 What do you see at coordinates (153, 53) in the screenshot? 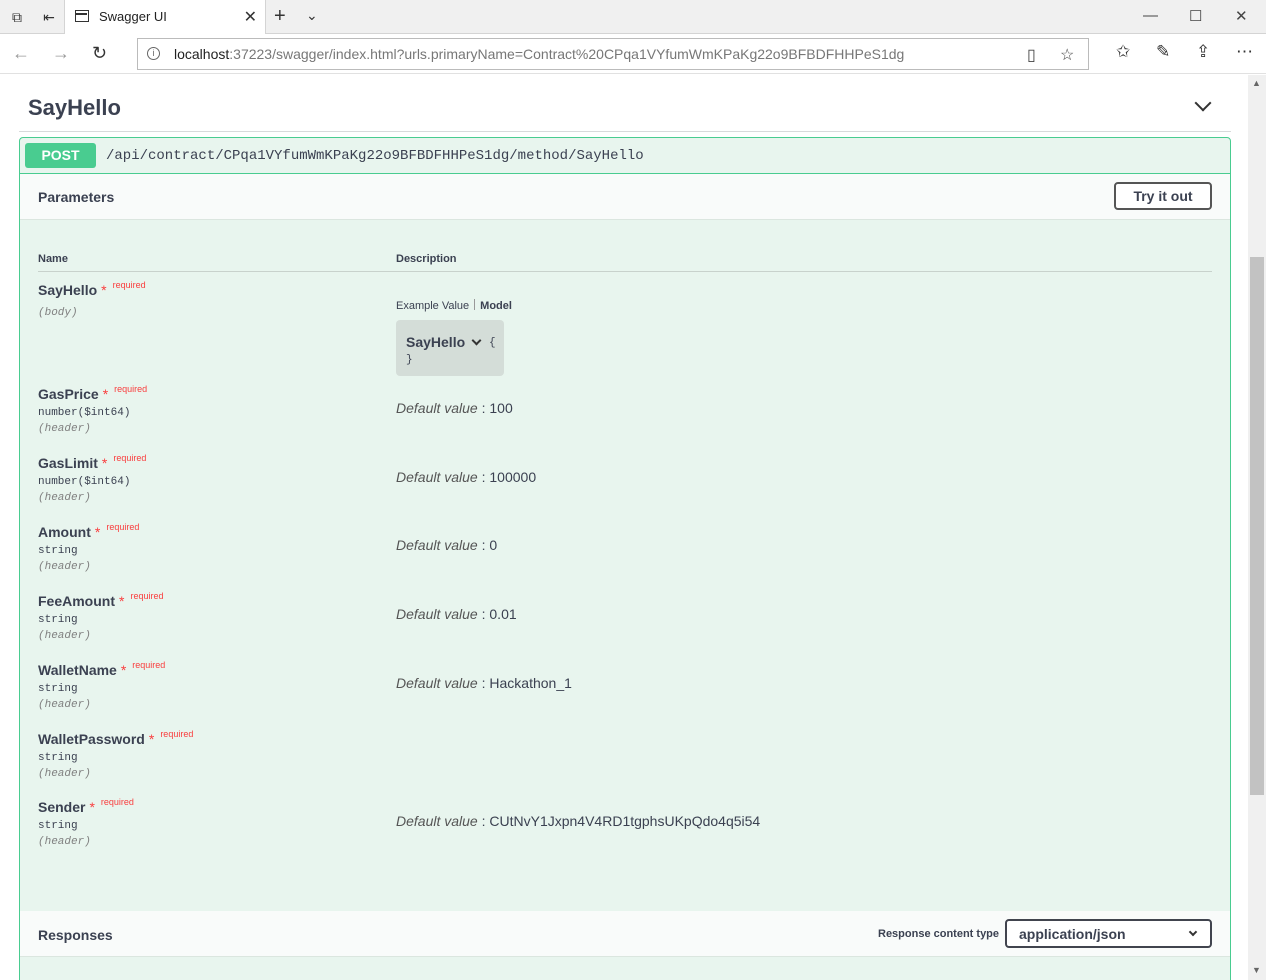
I see `site-info-icon: i` at bounding box center [153, 53].